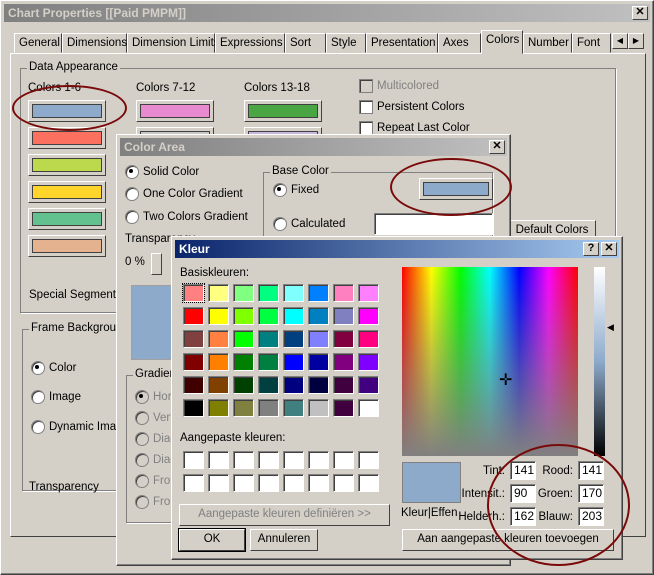 Image resolution: width=654 pixels, height=575 pixels. Describe the element at coordinates (162, 172) in the screenshot. I see `solid-color-radio: Solid Color` at that location.